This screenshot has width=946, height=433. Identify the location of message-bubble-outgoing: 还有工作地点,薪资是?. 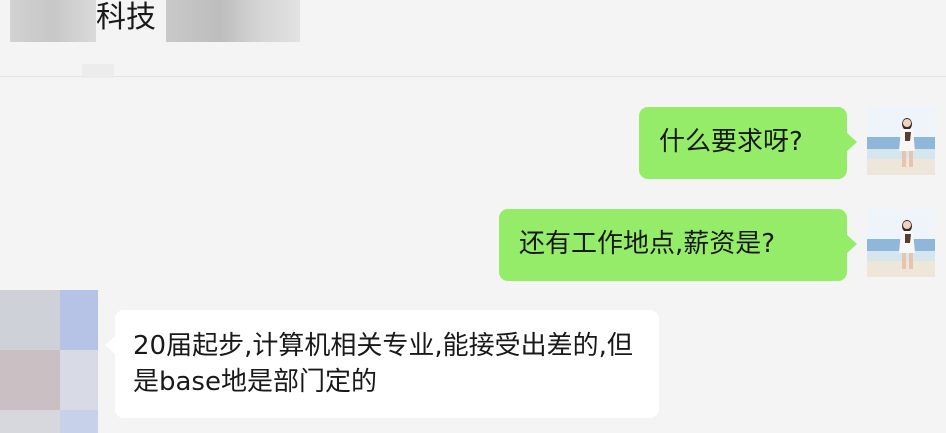
(678, 245).